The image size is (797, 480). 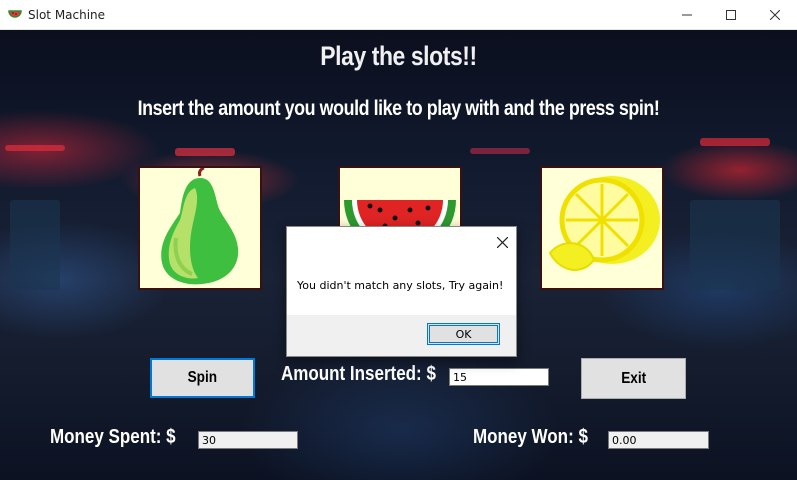 I want to click on amount-inserted-label: Amount Inserted: $, so click(x=358, y=374).